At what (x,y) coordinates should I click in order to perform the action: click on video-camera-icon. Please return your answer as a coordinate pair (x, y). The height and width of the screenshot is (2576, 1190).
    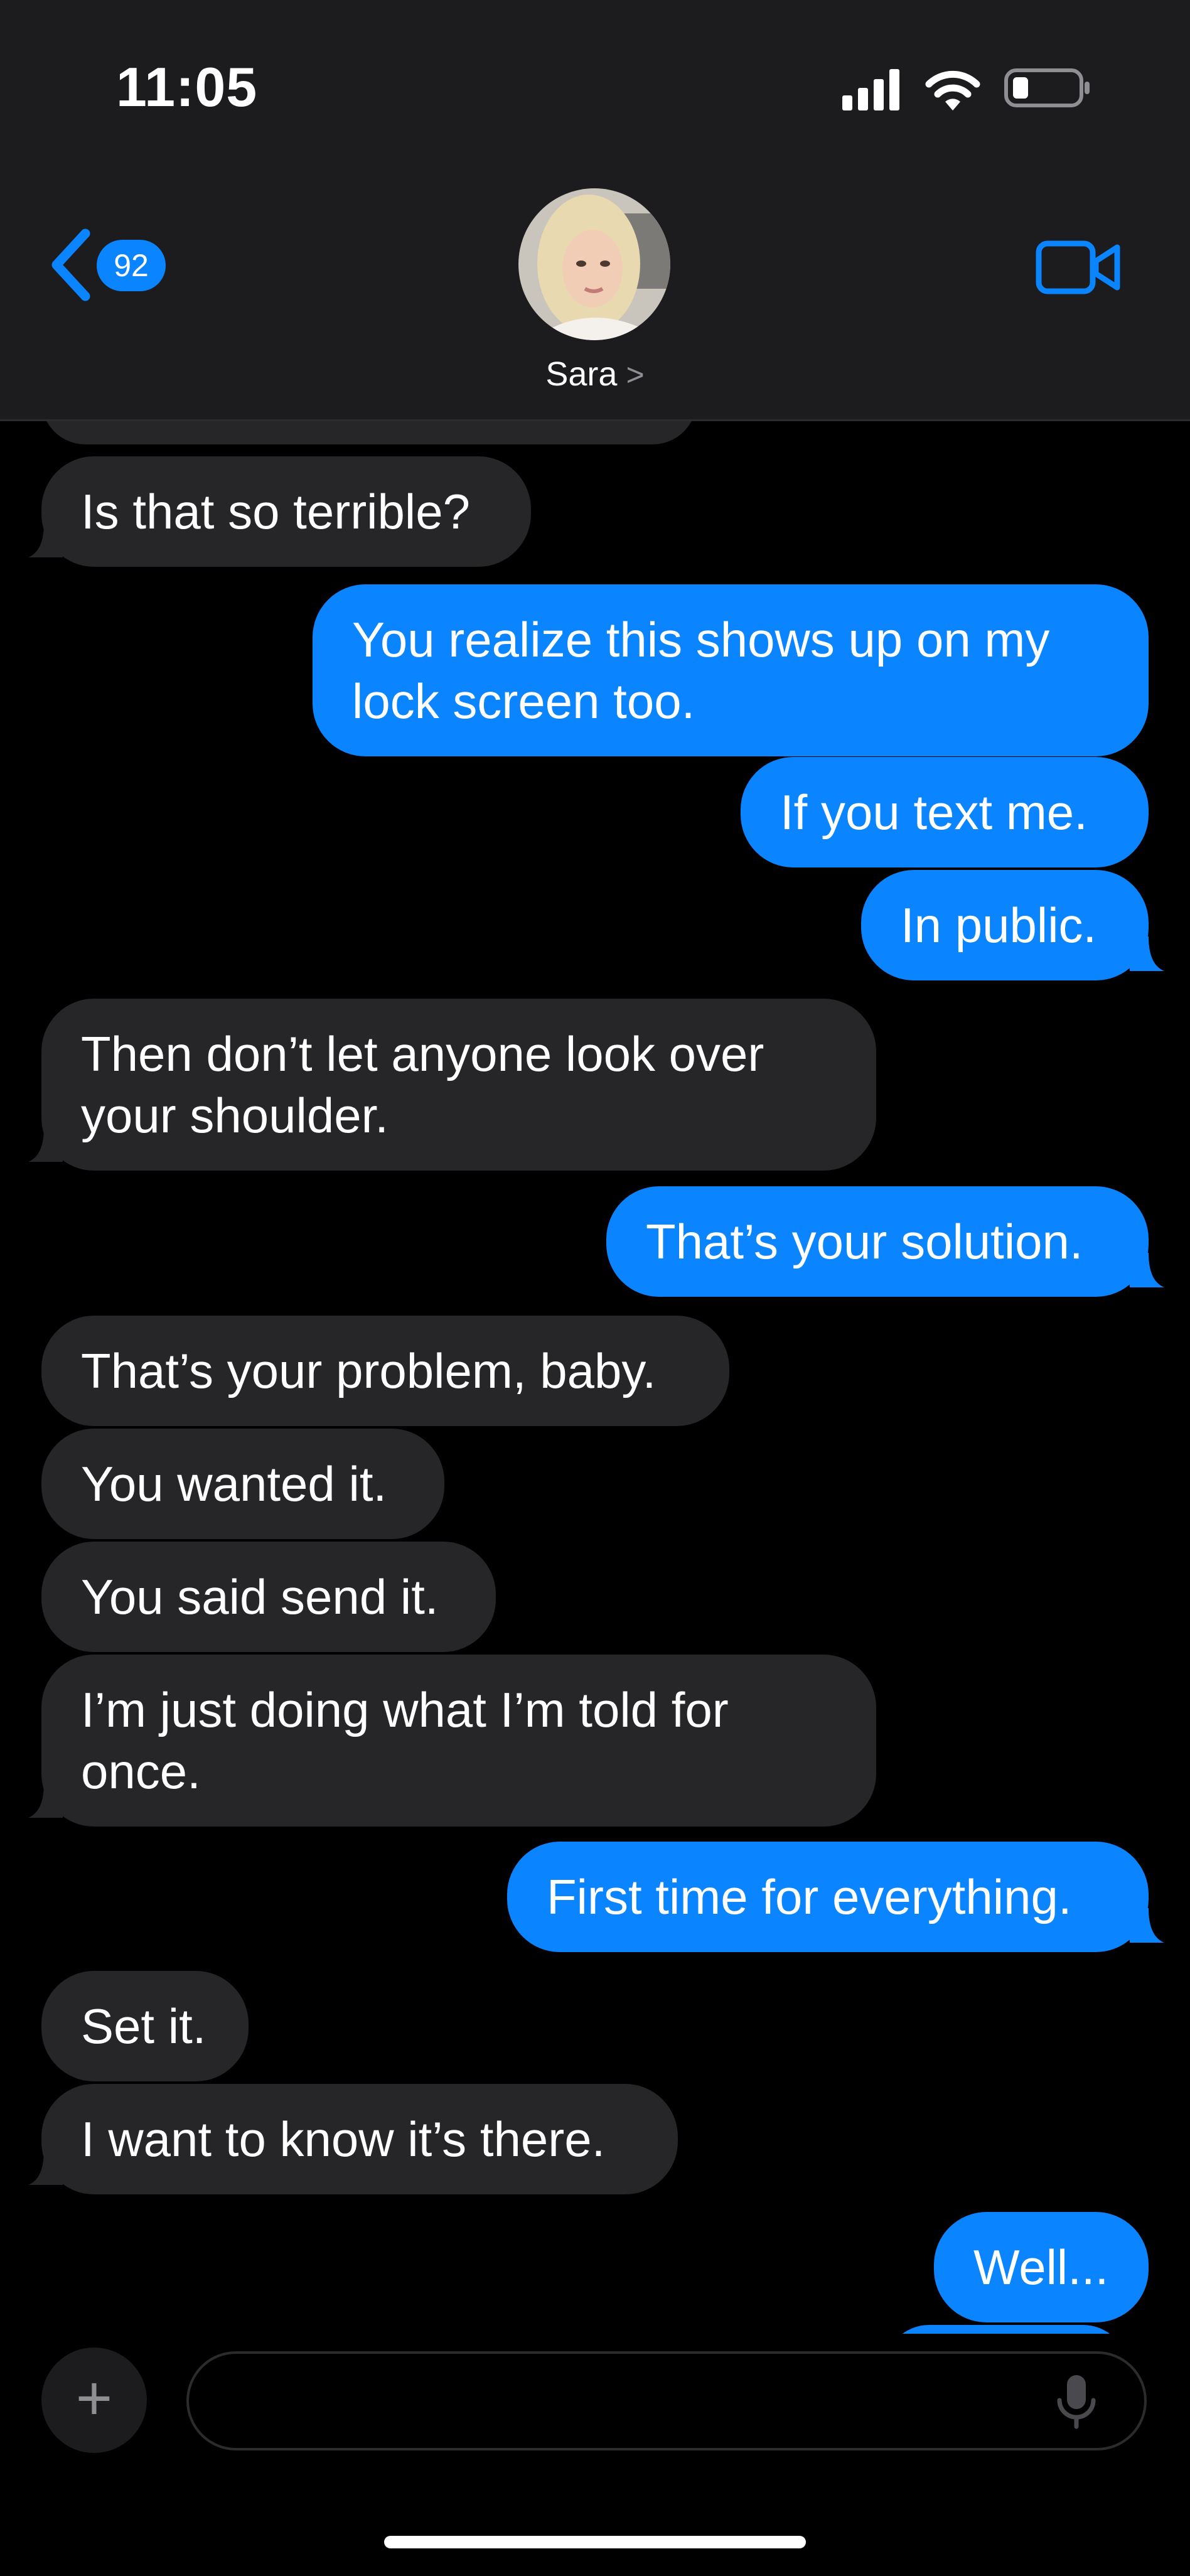
    Looking at the image, I should click on (1079, 267).